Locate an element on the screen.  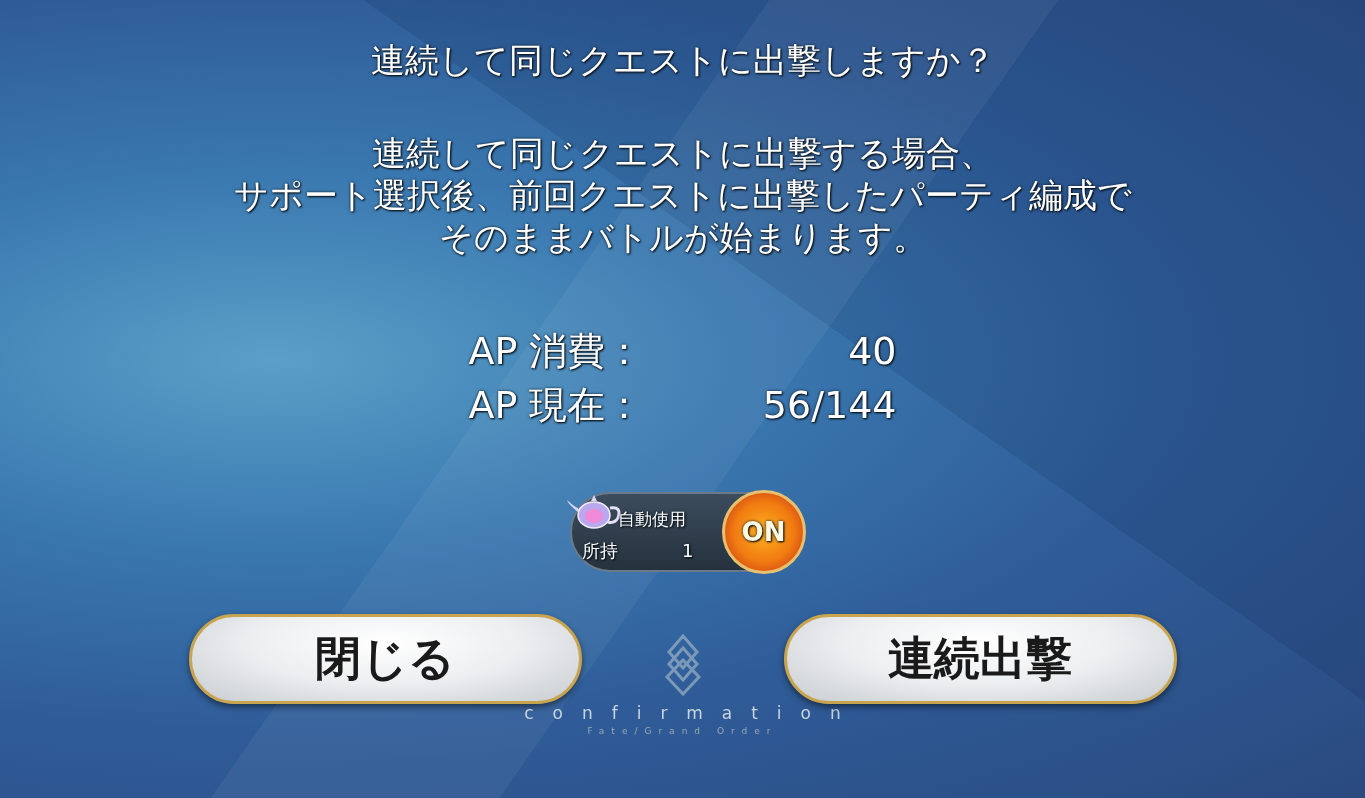
footer-caption: confirmation is located at coordinates (692, 713).